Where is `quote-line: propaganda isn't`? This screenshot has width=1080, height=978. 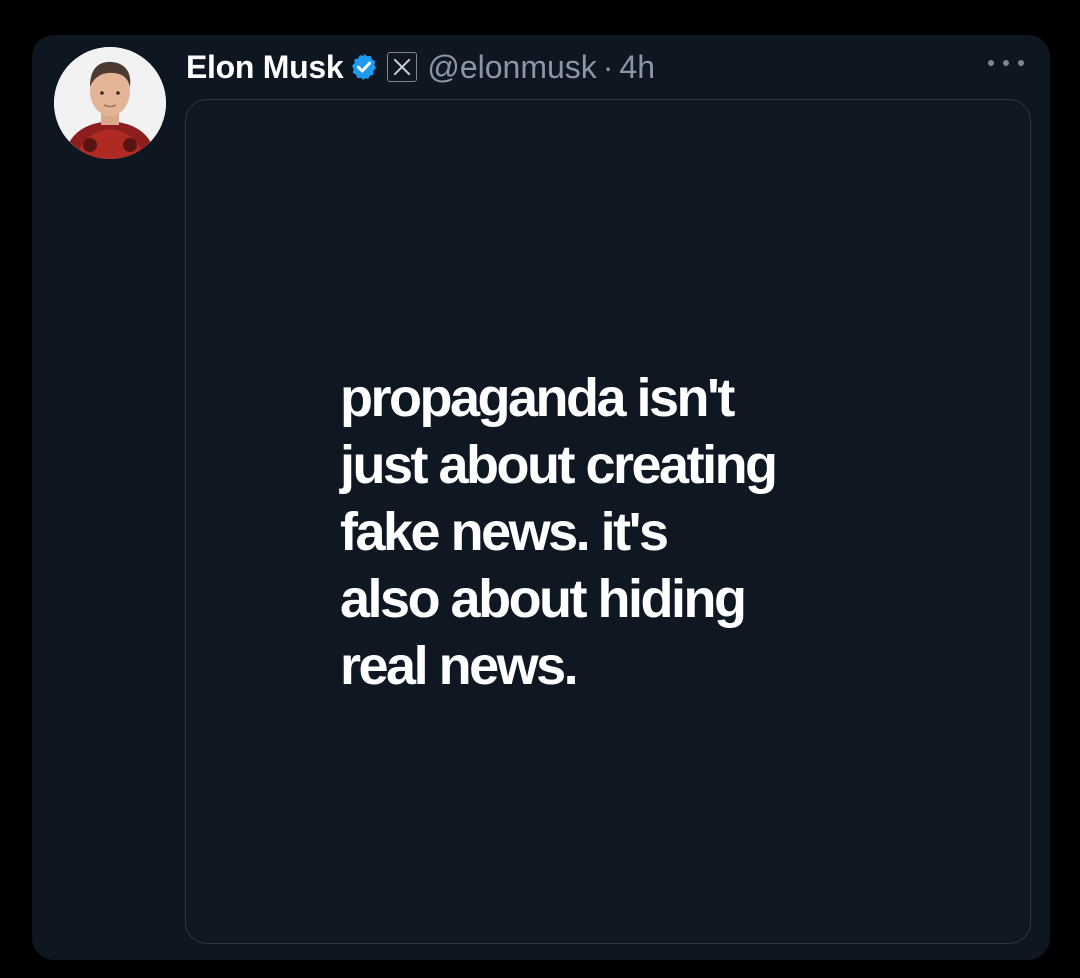
quote-line: propaganda isn't is located at coordinates (537, 398).